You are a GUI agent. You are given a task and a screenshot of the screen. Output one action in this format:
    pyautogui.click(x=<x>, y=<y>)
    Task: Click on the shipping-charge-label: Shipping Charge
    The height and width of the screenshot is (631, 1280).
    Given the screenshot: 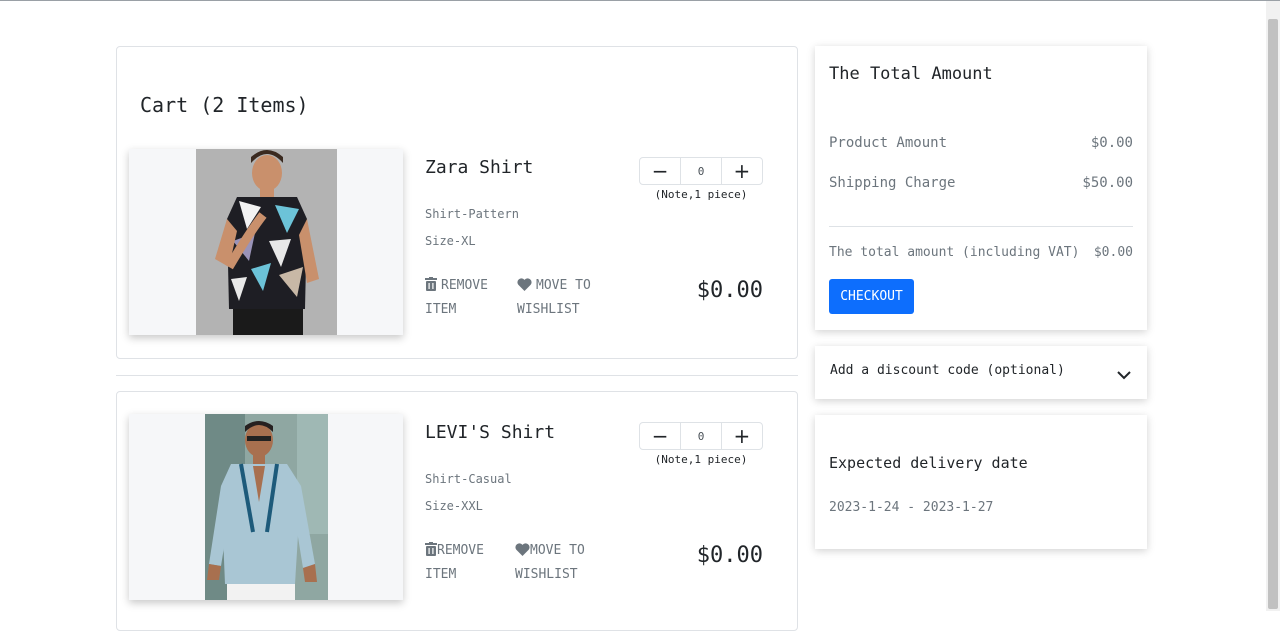 What is the action you would take?
    pyautogui.click(x=892, y=183)
    